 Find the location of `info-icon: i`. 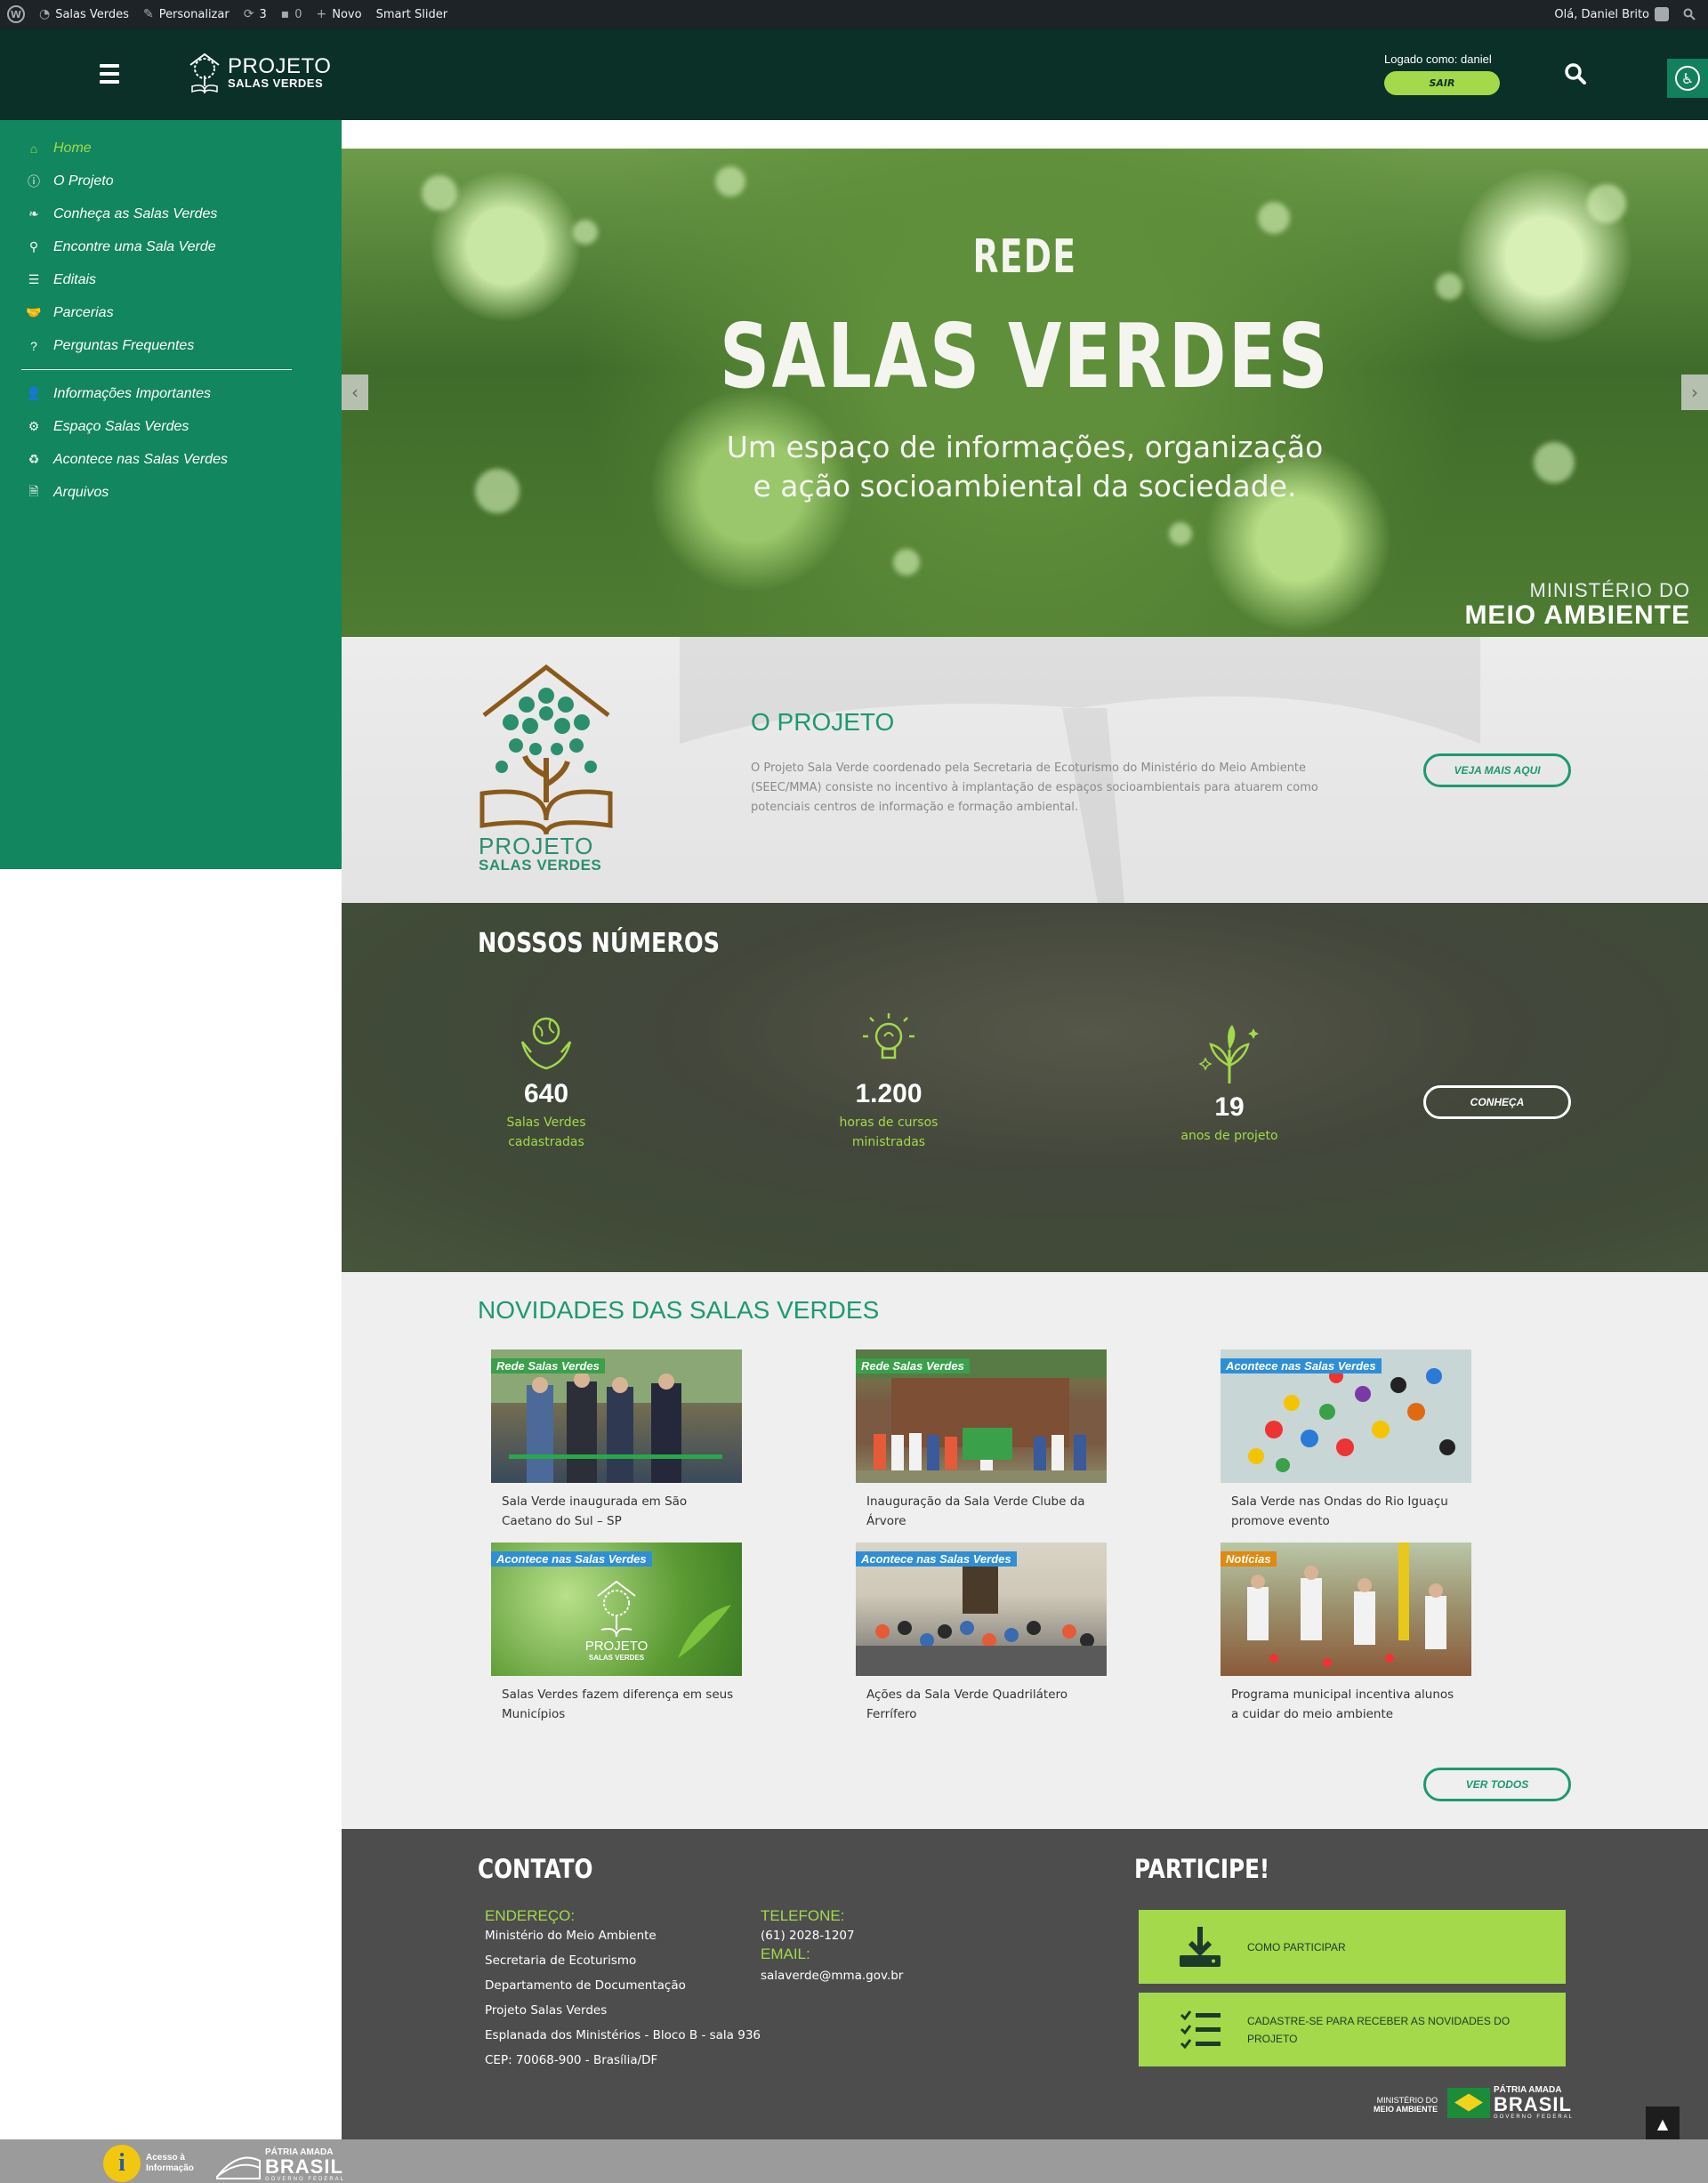

info-icon: i is located at coordinates (122, 2163).